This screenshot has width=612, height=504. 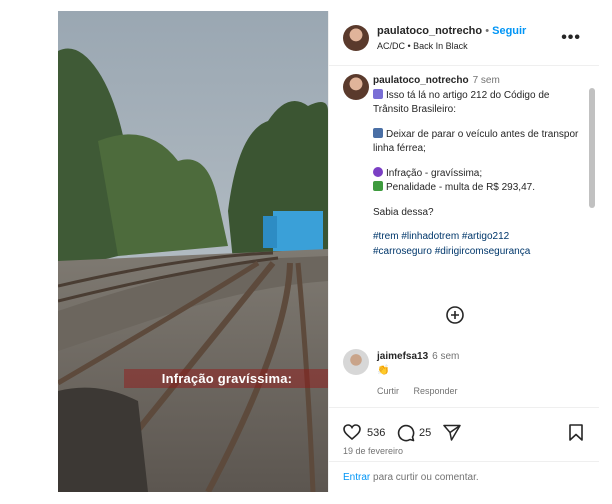 I want to click on comment-actions: Curtir Responder, so click(x=423, y=391).